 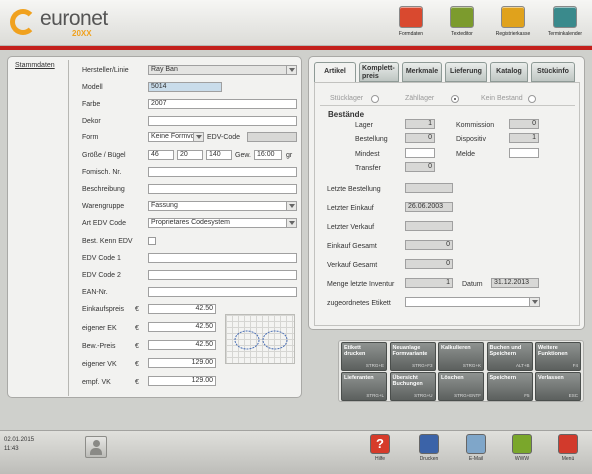 I want to click on form-select: Keine Formvo, so click(x=176, y=137).